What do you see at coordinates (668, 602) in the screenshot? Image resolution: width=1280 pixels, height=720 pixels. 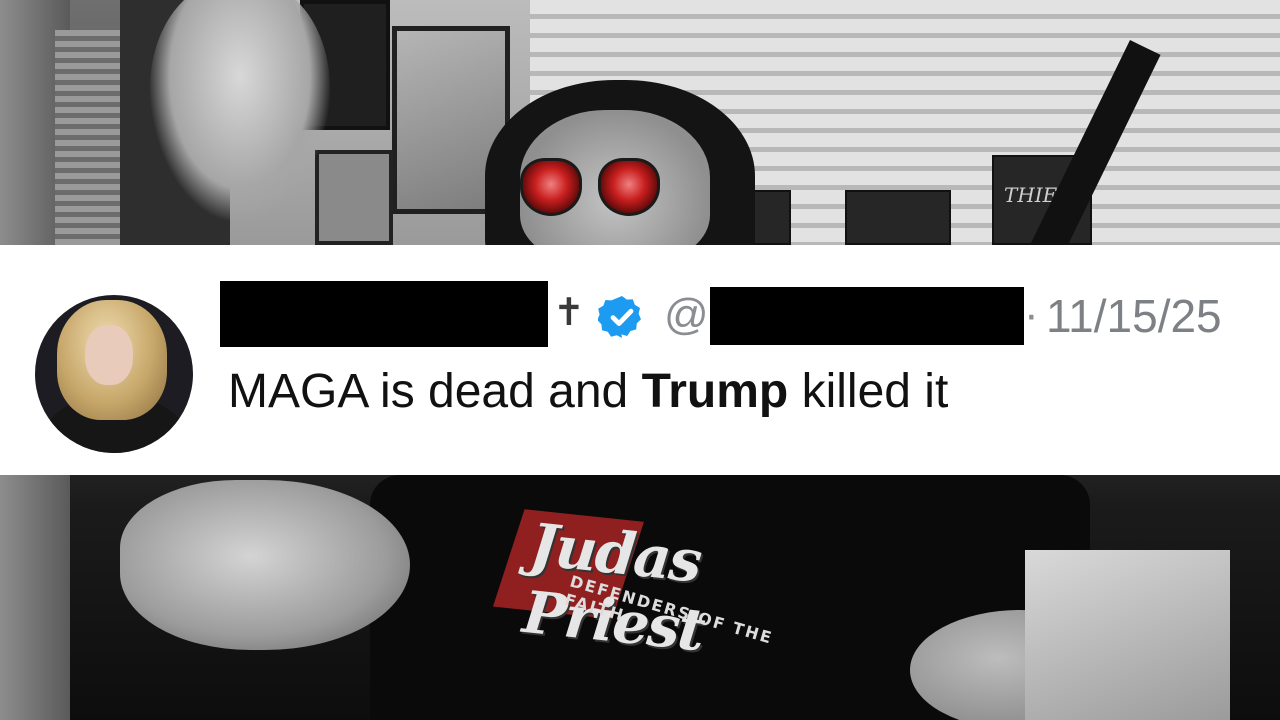 I see `band-logo: Judas Priest DEFENDERS OF THE FAITH` at bounding box center [668, 602].